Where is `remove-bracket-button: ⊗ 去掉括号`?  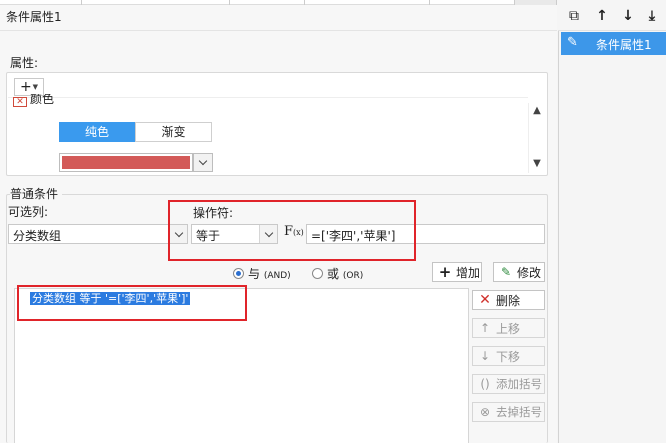
remove-bracket-button: ⊗ 去掉括号 is located at coordinates (508, 412).